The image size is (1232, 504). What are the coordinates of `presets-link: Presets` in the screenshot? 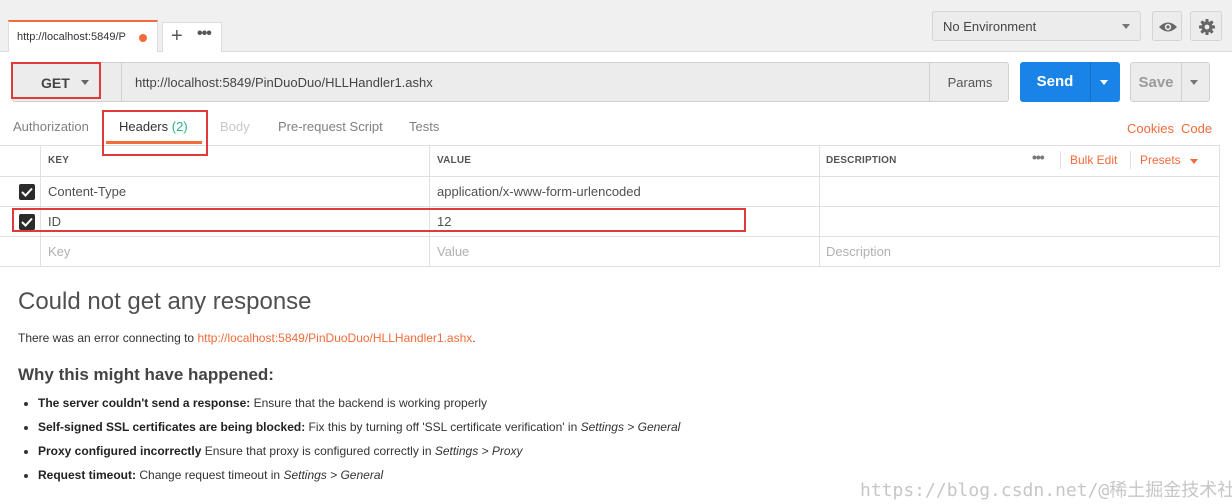 It's located at (1160, 160).